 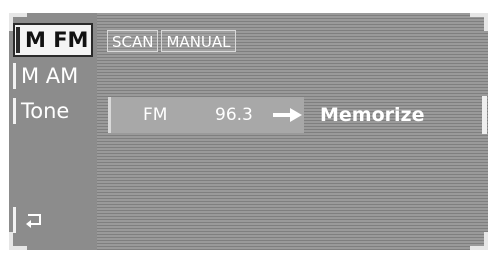 I want to click on memorize-row: FM 96.3 Memorize, so click(x=266, y=115).